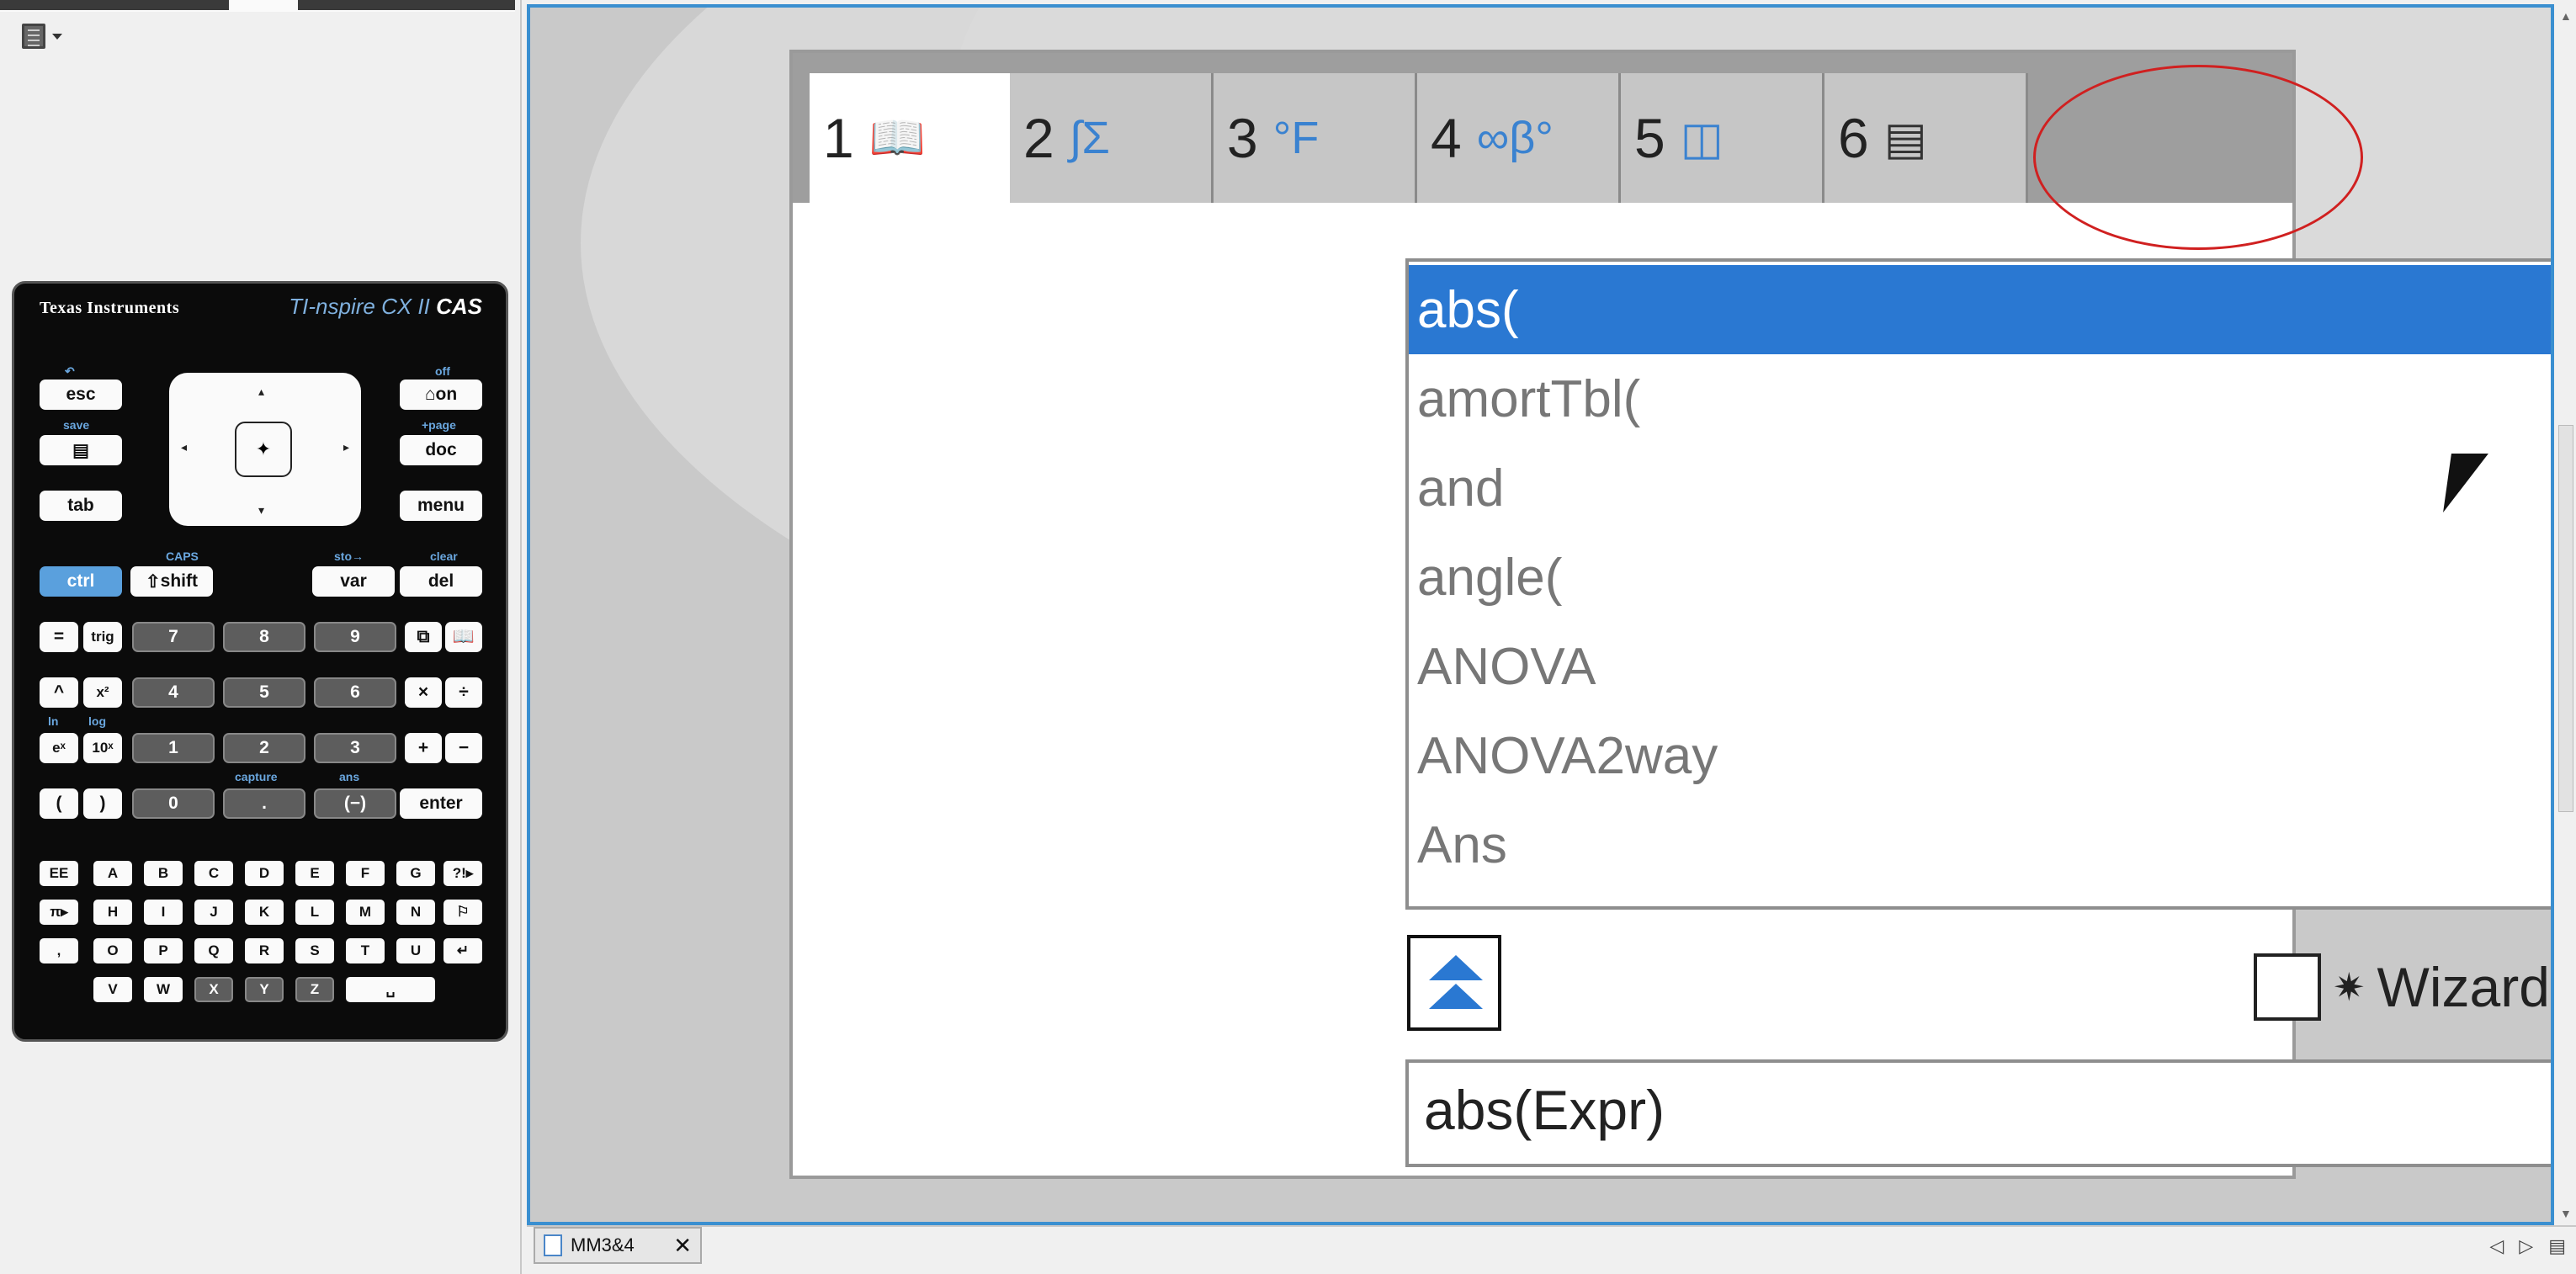 The height and width of the screenshot is (1274, 2576). What do you see at coordinates (81, 581) in the screenshot?
I see `key-ctrl: ctrl` at bounding box center [81, 581].